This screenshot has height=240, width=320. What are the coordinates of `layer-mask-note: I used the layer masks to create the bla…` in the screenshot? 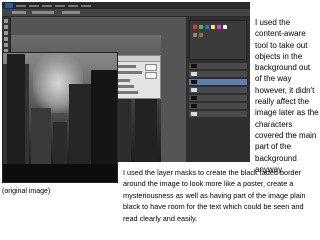 It's located at (214, 195).